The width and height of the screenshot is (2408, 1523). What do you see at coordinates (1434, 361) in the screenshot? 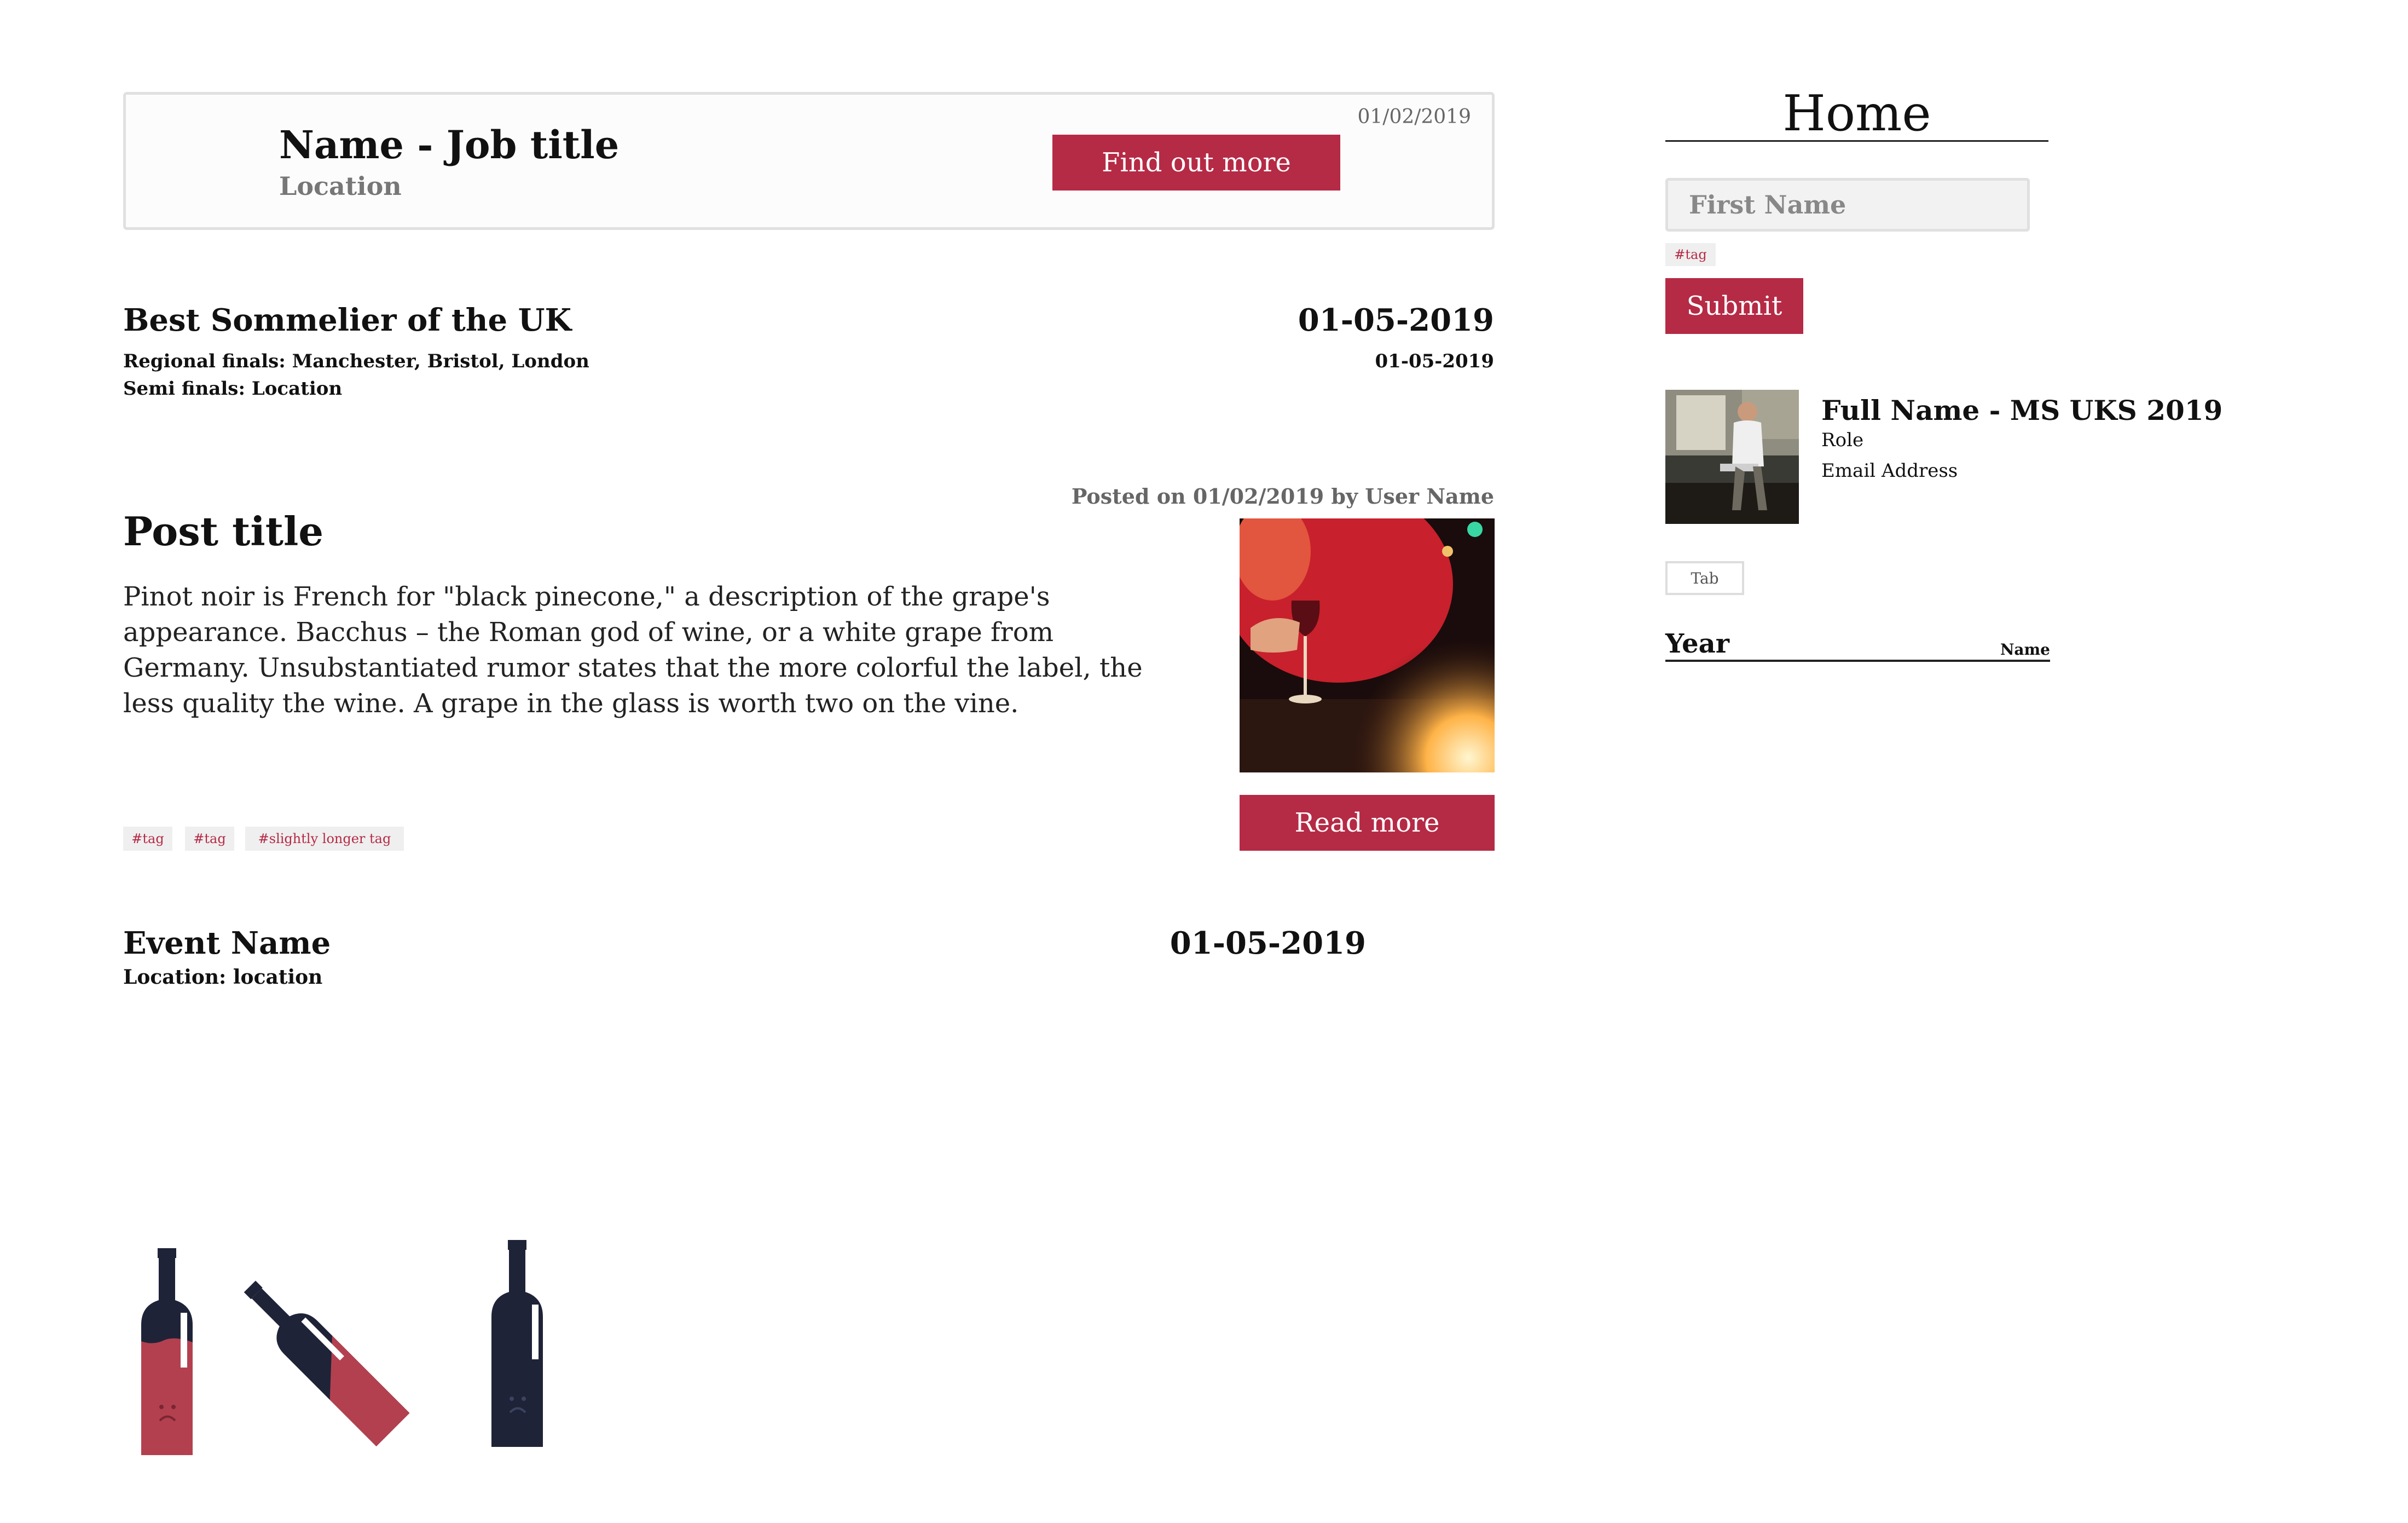
I see `competition-date-small: 01-05-2019` at bounding box center [1434, 361].